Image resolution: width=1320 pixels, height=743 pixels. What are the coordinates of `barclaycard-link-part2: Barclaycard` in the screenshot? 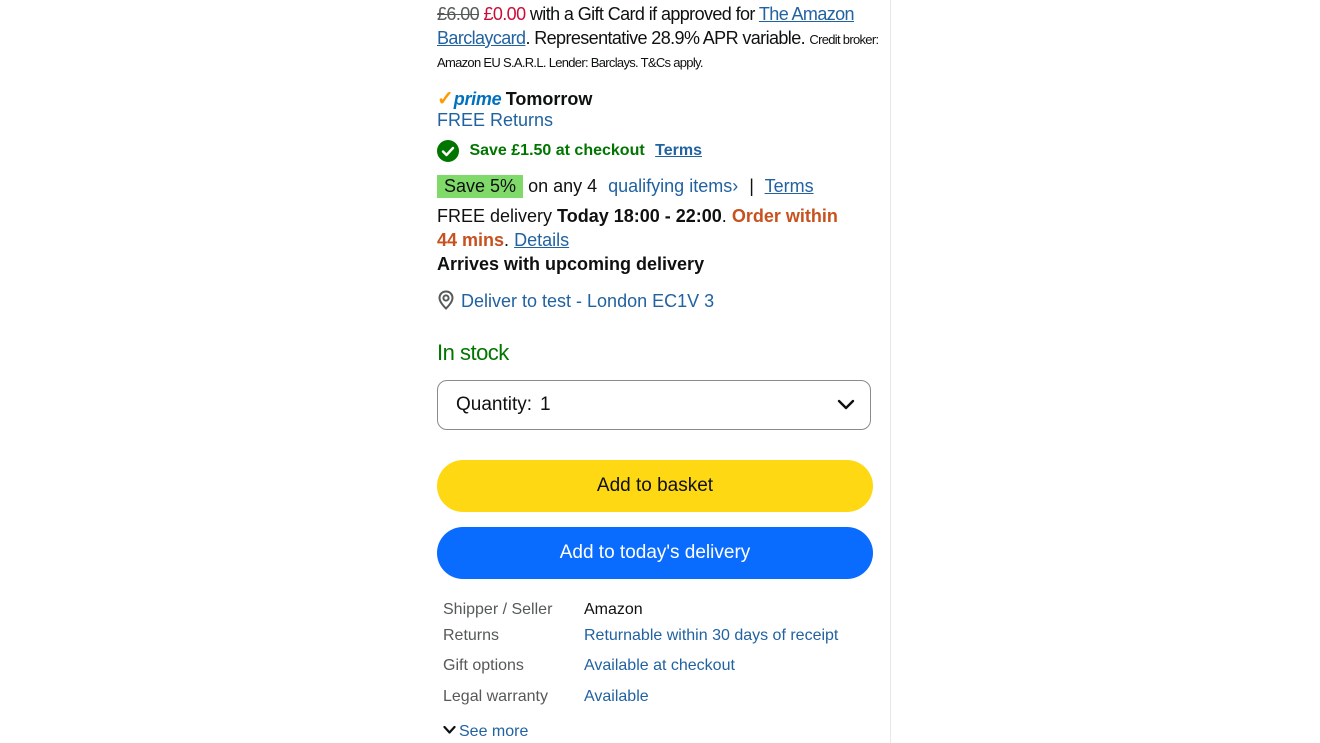 It's located at (481, 38).